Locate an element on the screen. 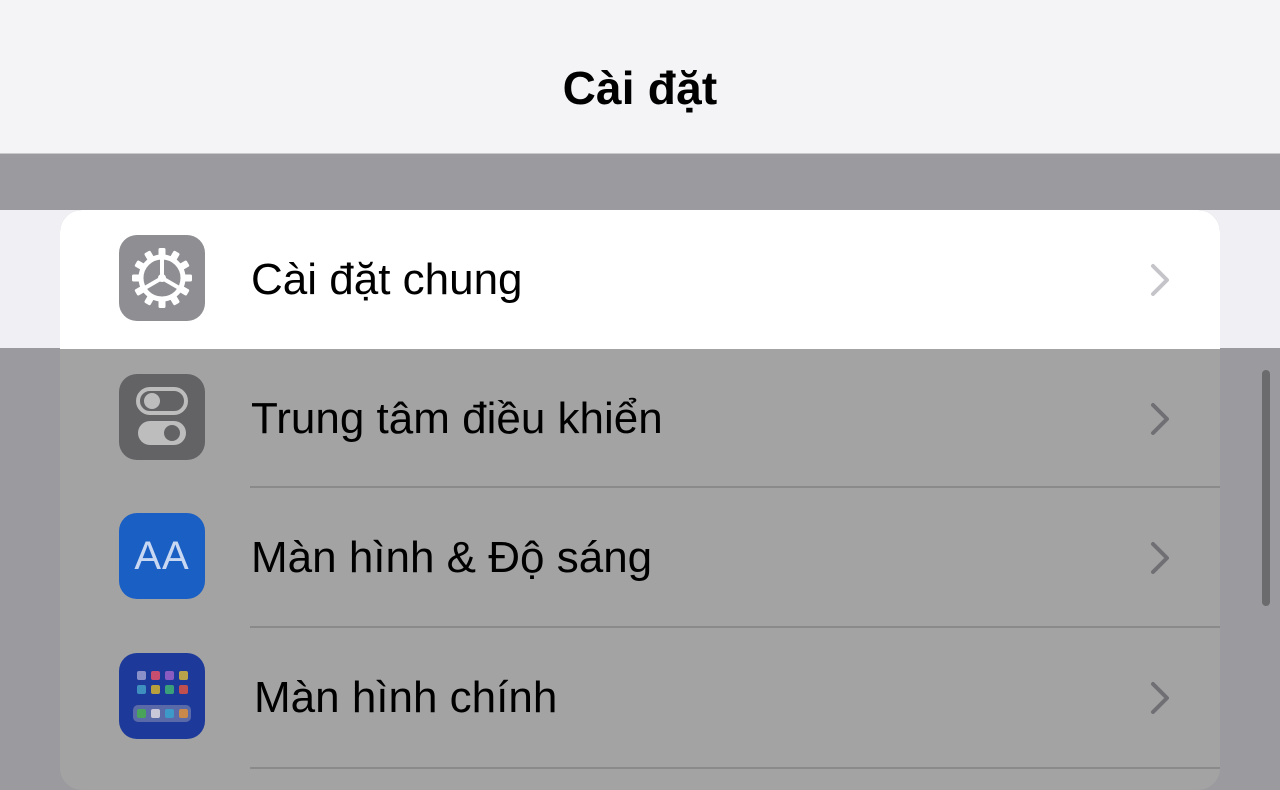  display-icon-text: AA is located at coordinates (162, 555).